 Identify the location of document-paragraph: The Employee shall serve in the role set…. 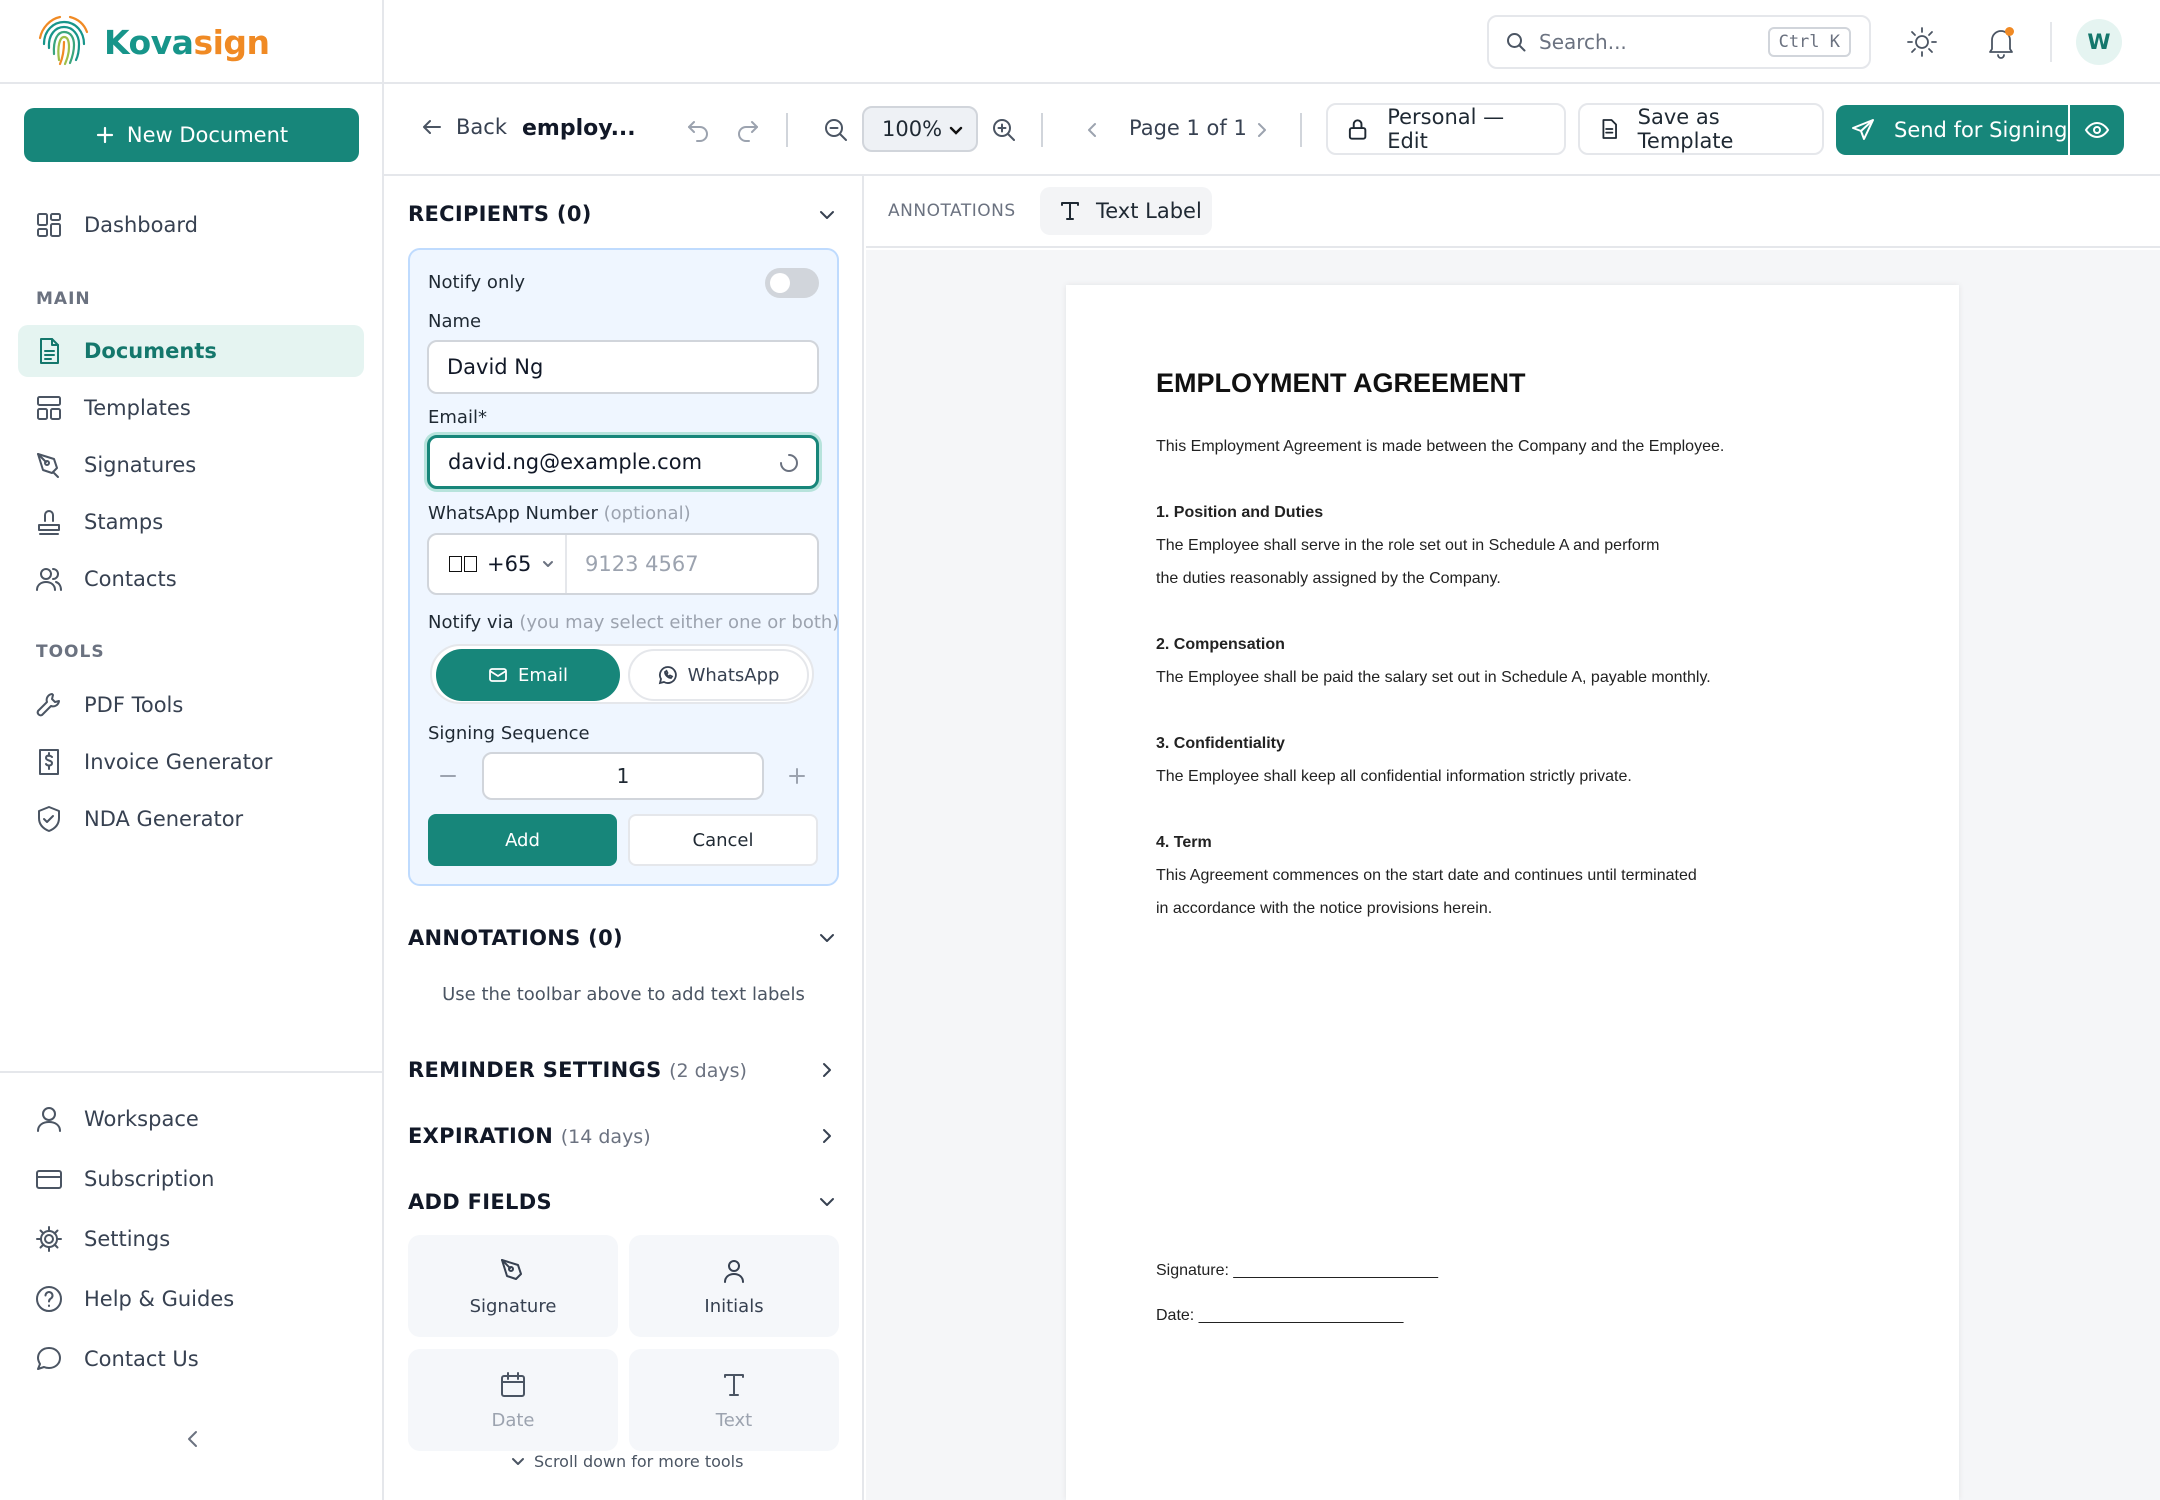
(1408, 545).